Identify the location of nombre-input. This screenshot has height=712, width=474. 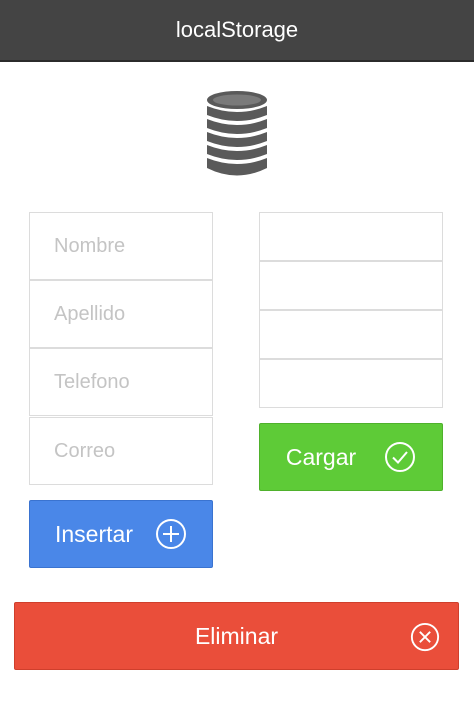
(121, 246).